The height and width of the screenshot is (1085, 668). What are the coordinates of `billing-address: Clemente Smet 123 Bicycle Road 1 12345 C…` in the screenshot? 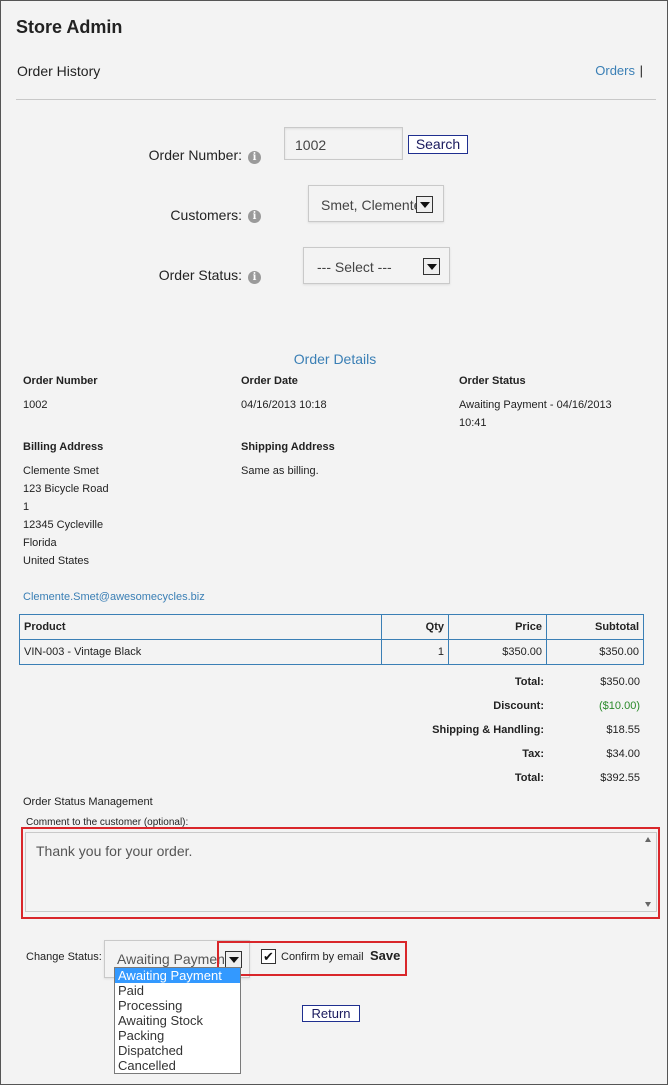 It's located at (66, 516).